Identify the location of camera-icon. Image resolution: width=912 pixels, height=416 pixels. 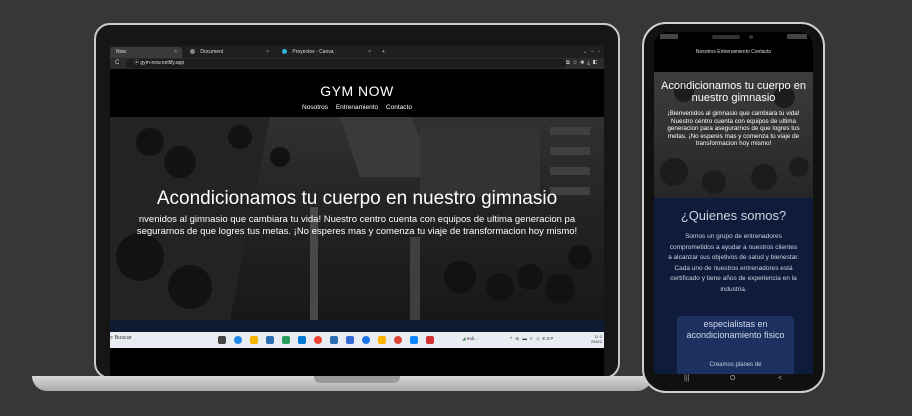
(751, 37).